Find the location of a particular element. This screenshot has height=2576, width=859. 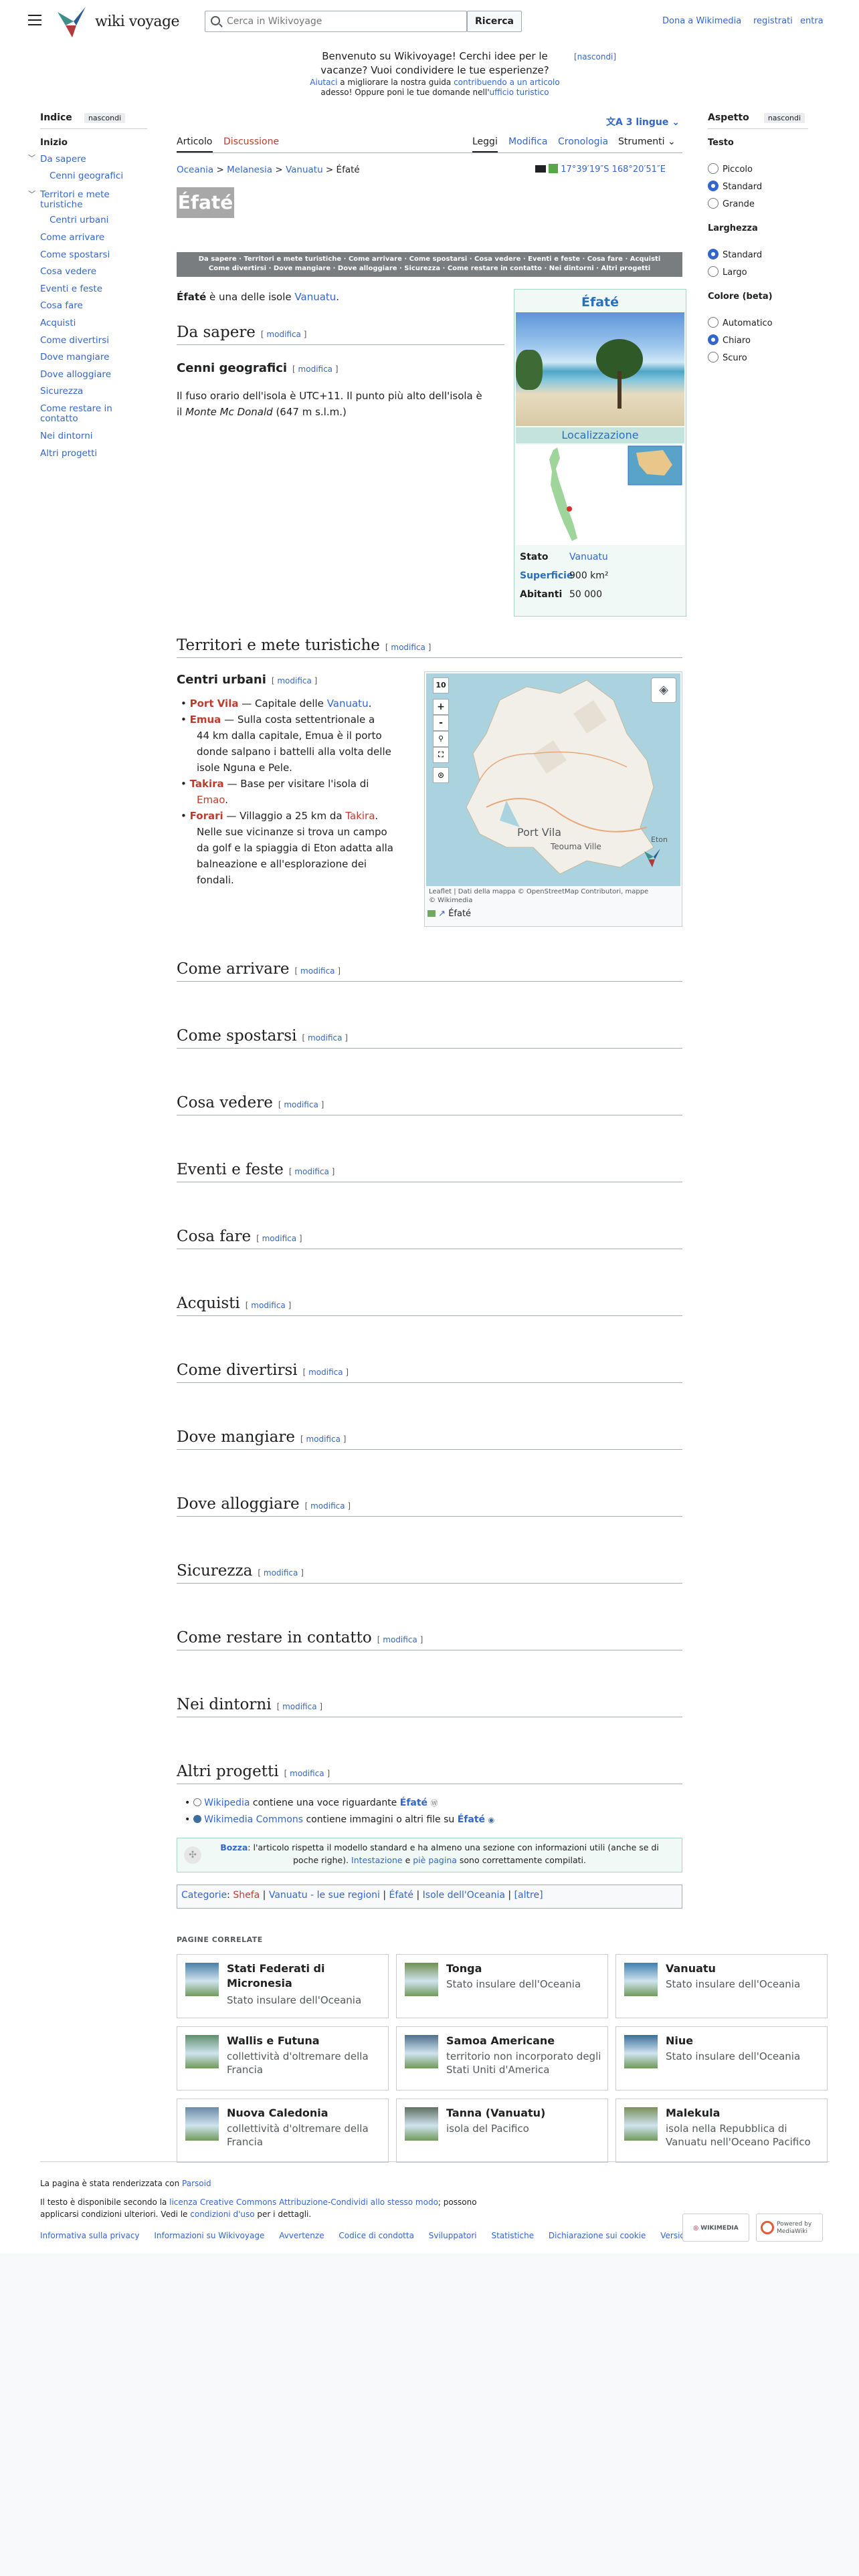

footer-link-cookies: Dichiarazione sui cookie is located at coordinates (597, 2235).